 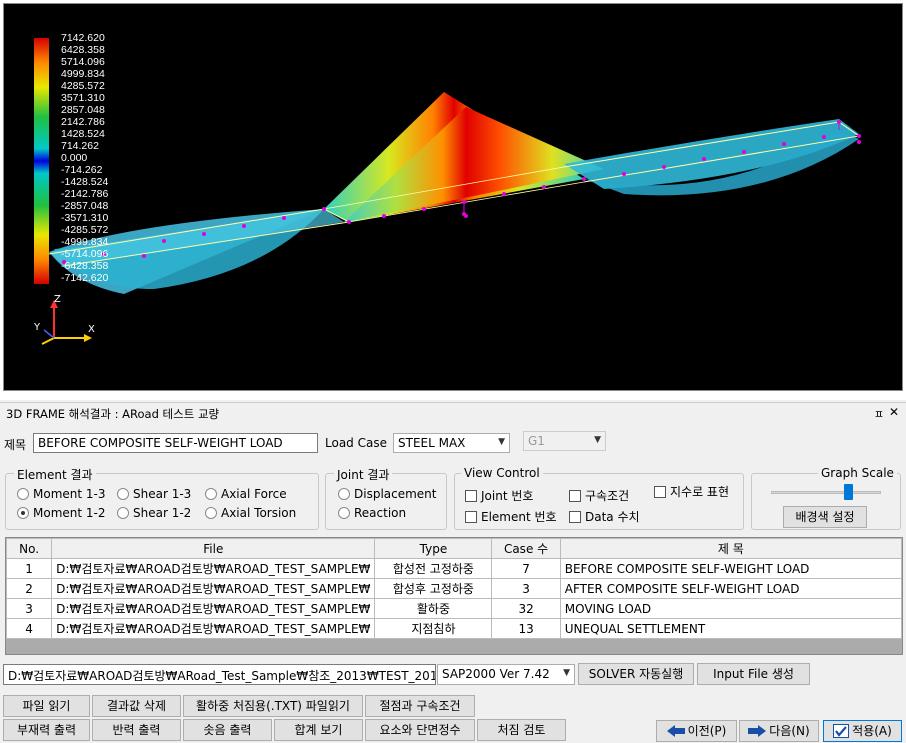 I want to click on graph-scale-legend: Graph Scale, so click(x=857, y=473).